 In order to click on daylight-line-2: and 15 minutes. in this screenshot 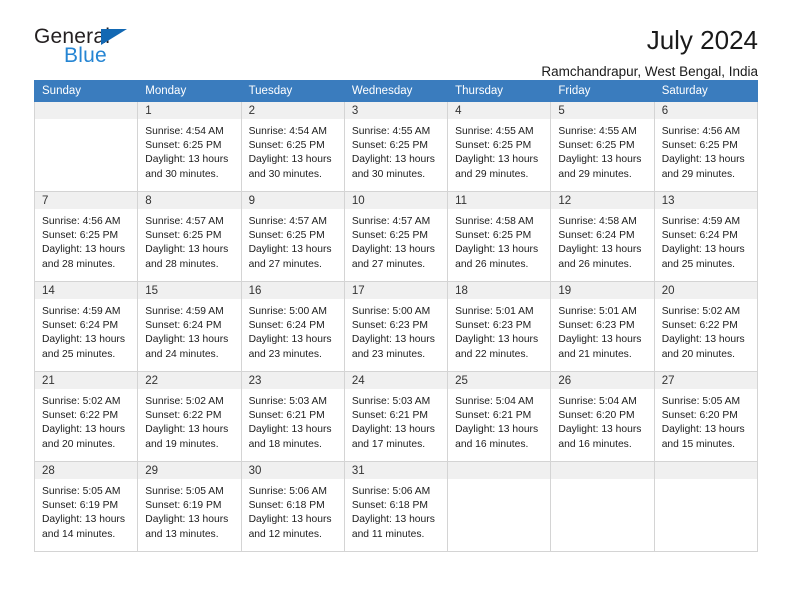, I will do `click(698, 444)`.